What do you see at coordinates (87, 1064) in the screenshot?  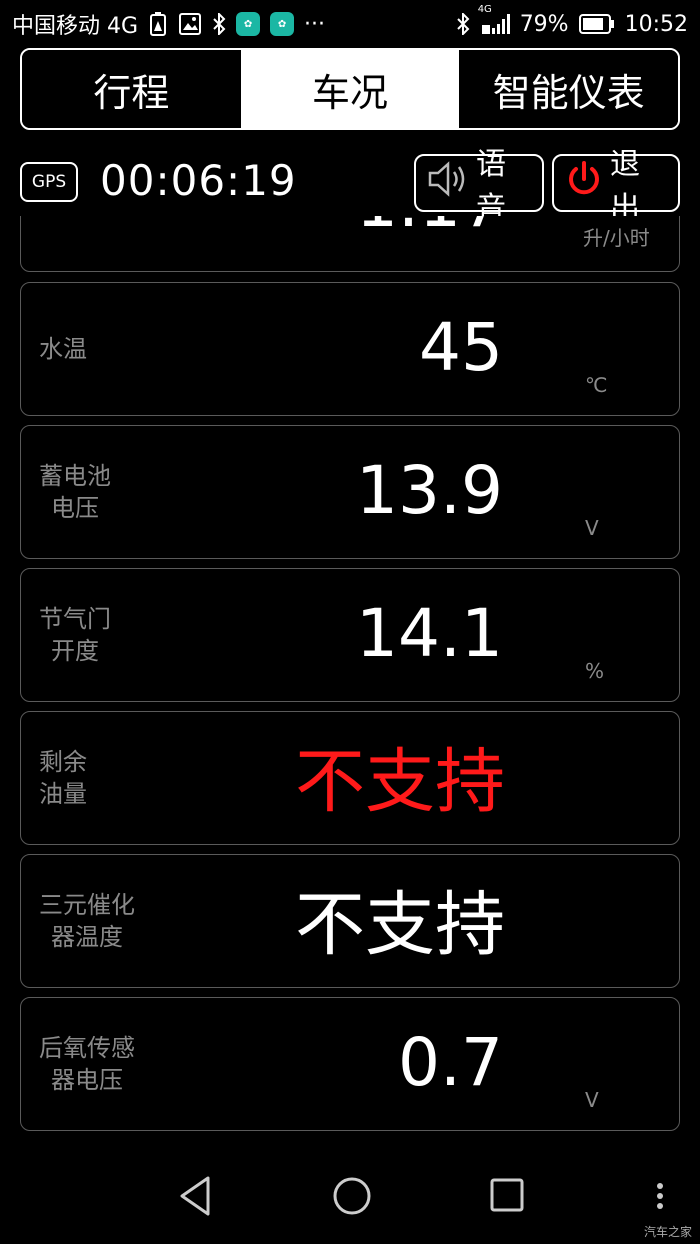 I see `reading-label: 后氧传感 器电压` at bounding box center [87, 1064].